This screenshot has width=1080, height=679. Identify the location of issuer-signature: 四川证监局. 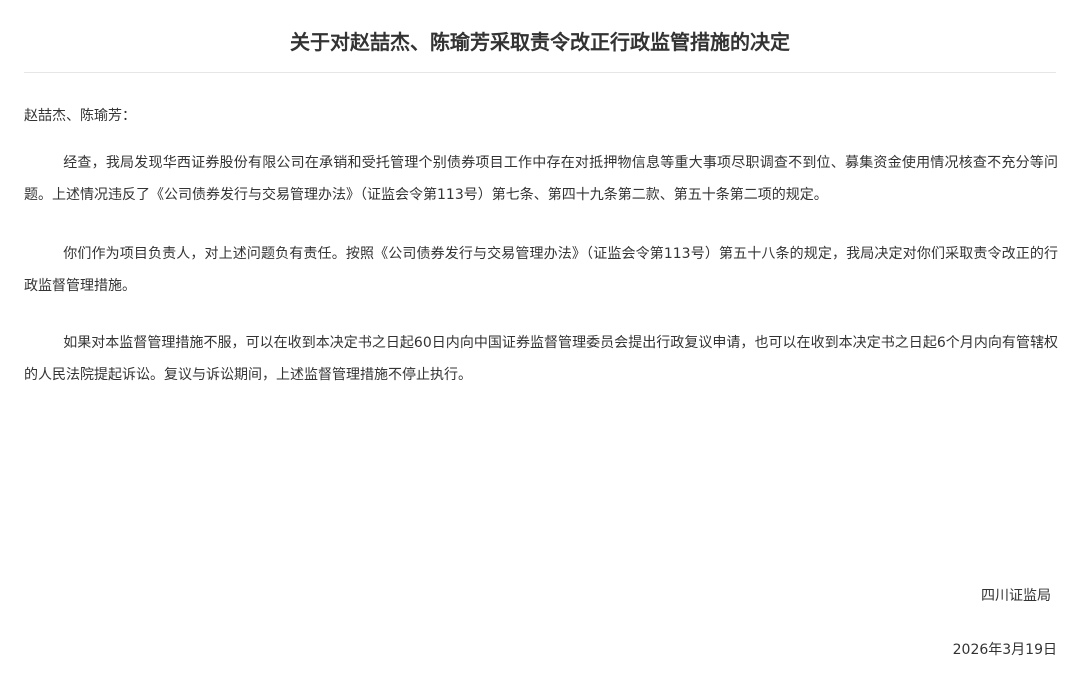
(1016, 596).